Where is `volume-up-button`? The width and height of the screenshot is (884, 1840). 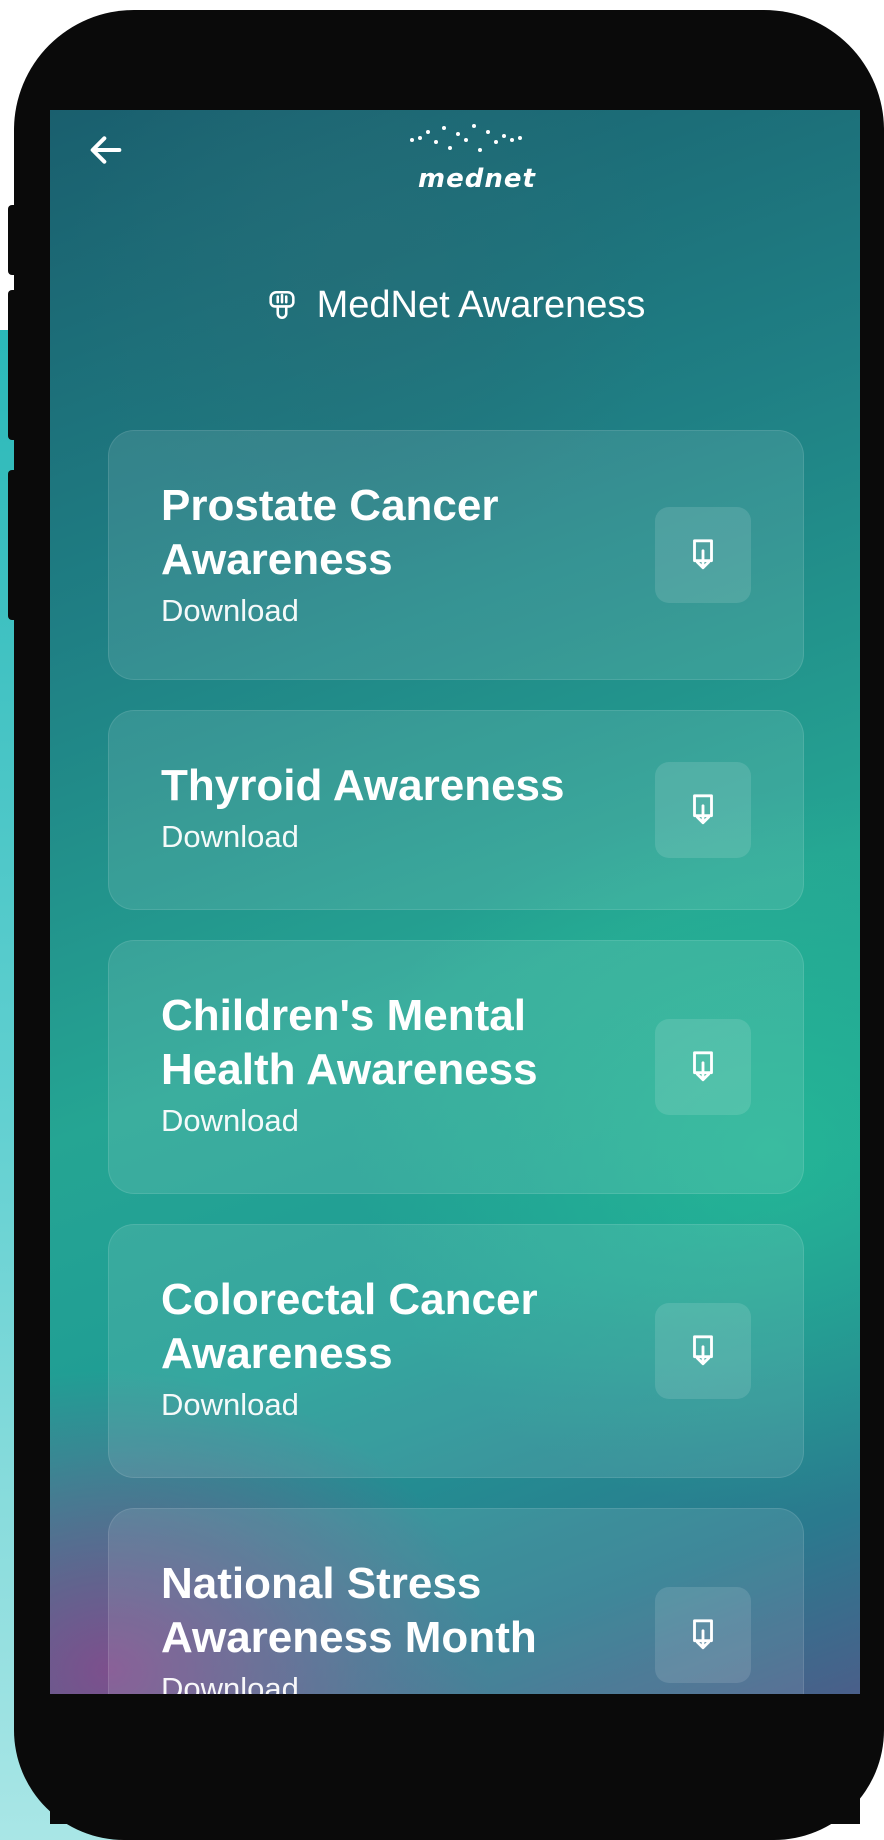 volume-up-button is located at coordinates (14, 240).